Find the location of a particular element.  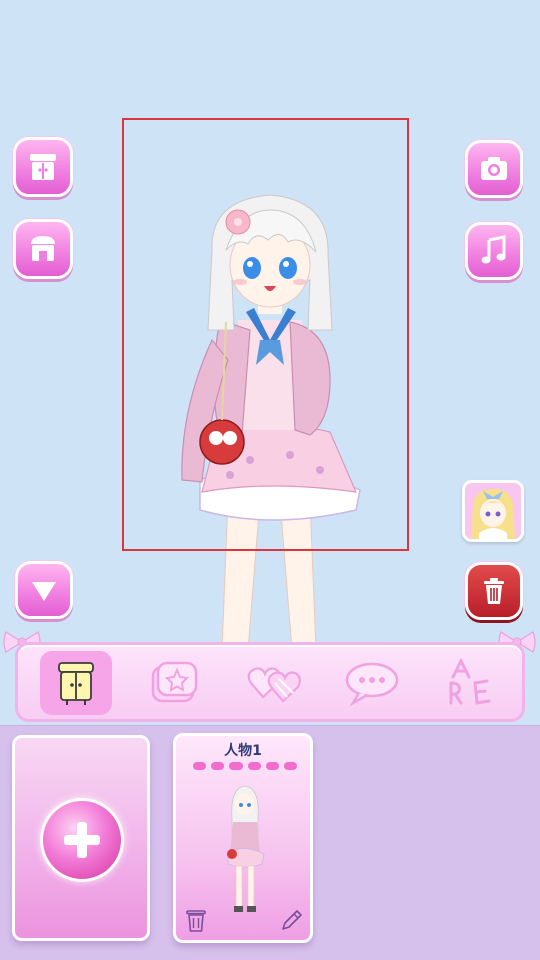

shop-icon is located at coordinates (43, 248).